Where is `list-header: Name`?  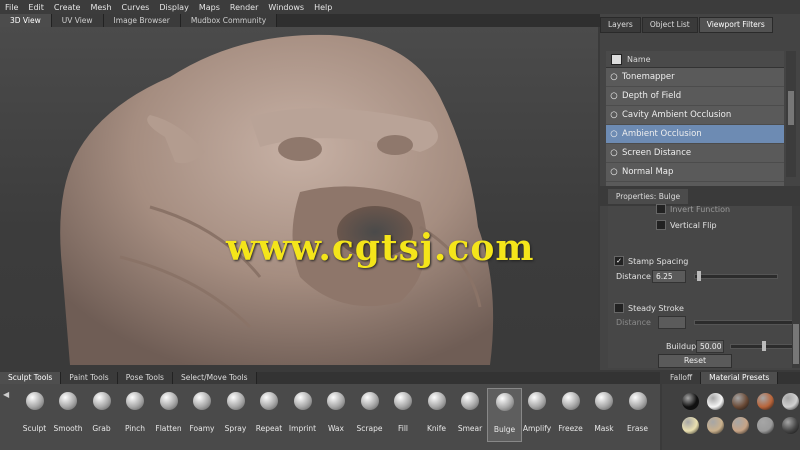
list-header: Name is located at coordinates (695, 59).